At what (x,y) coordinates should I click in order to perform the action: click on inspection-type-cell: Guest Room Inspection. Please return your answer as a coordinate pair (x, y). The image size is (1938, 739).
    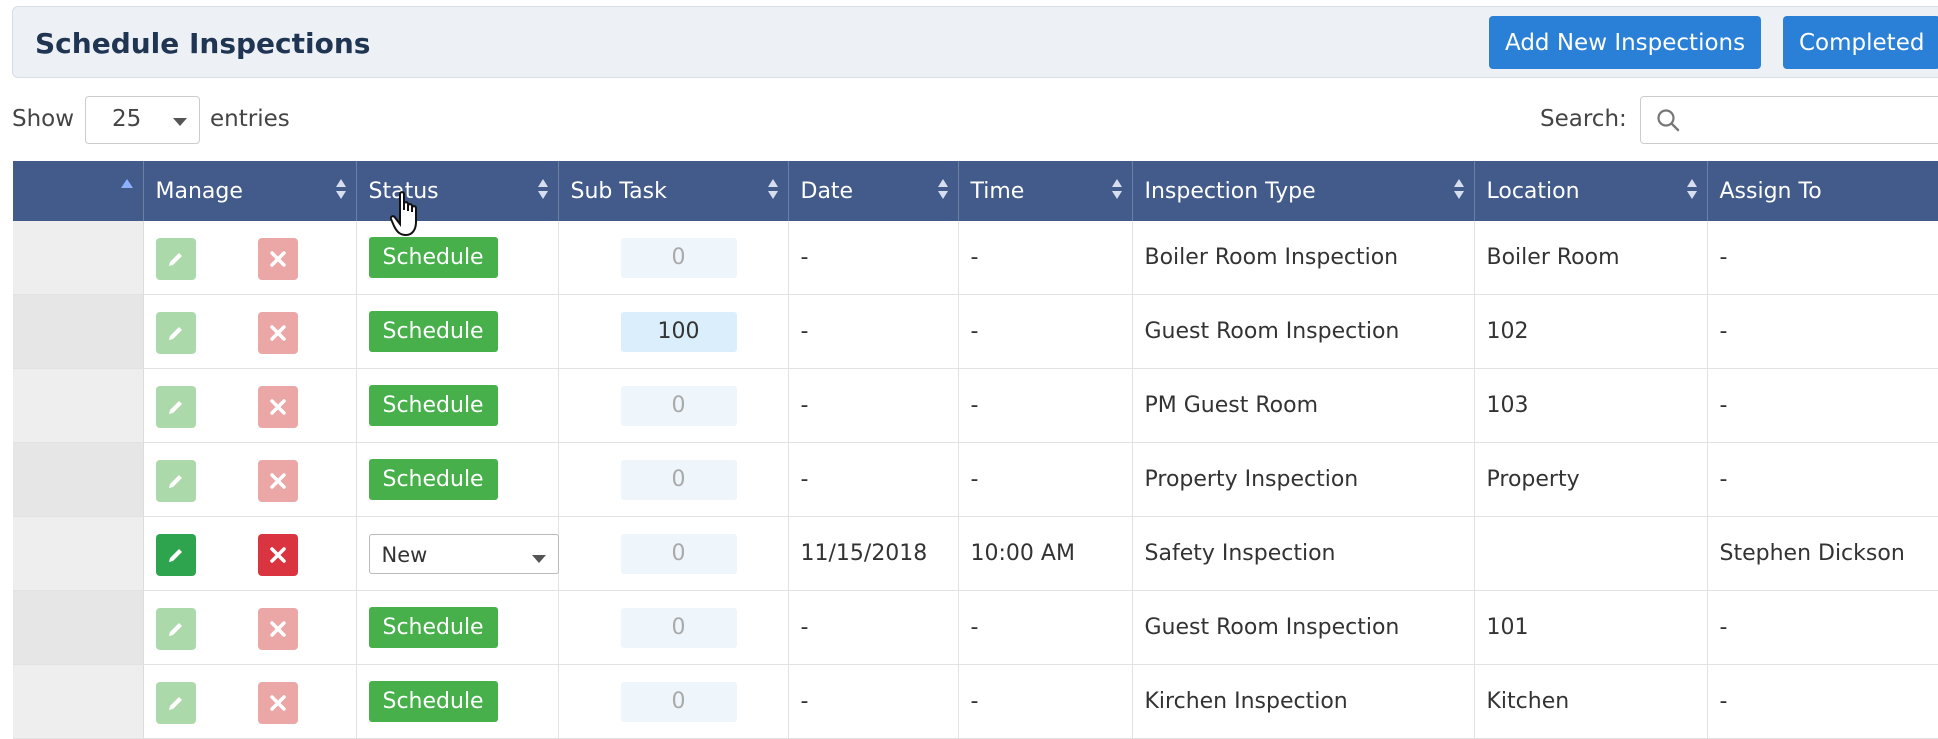
    Looking at the image, I should click on (1303, 331).